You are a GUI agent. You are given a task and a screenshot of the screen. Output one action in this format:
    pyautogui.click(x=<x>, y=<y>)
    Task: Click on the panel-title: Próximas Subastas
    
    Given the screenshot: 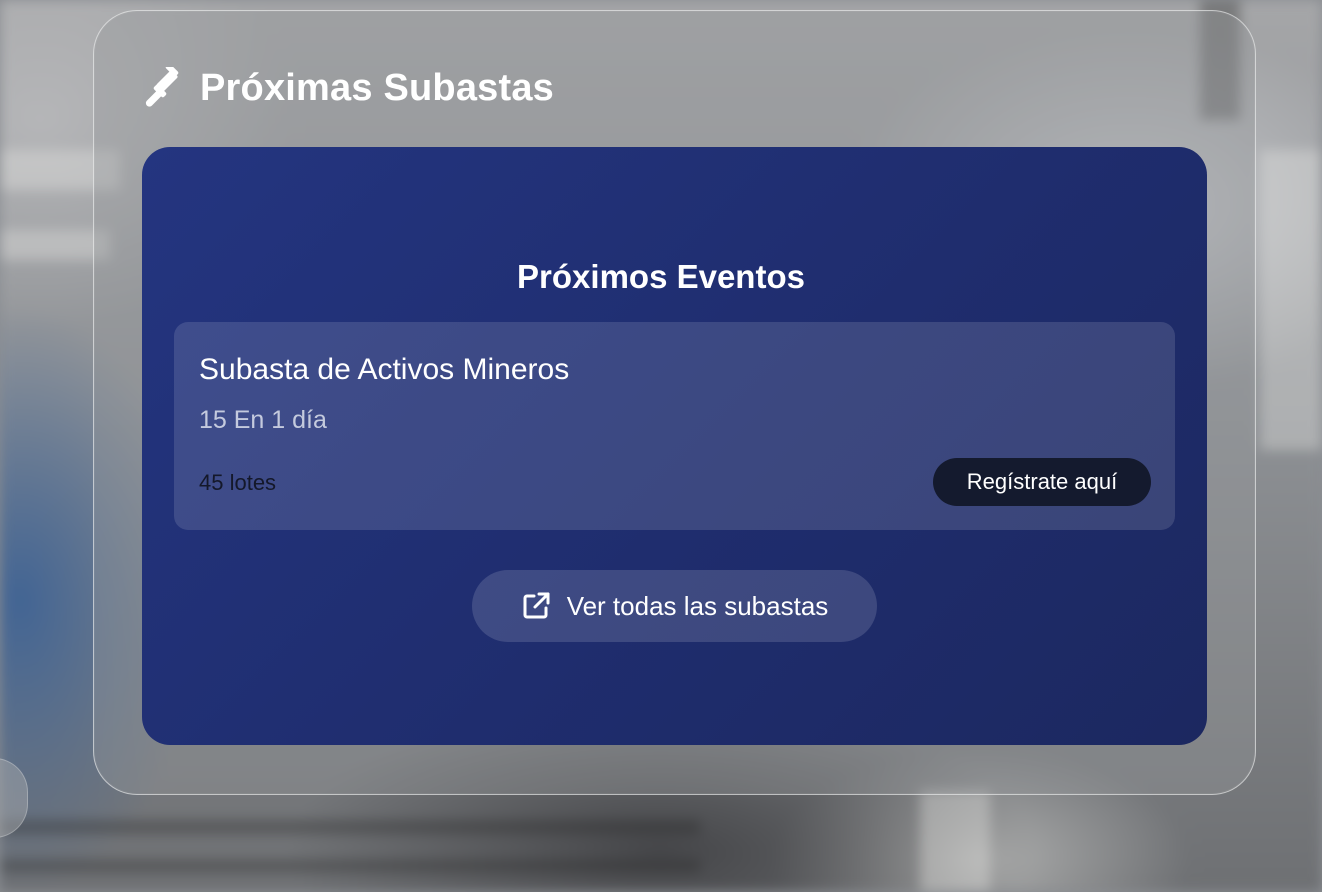 What is the action you would take?
    pyautogui.click(x=377, y=87)
    